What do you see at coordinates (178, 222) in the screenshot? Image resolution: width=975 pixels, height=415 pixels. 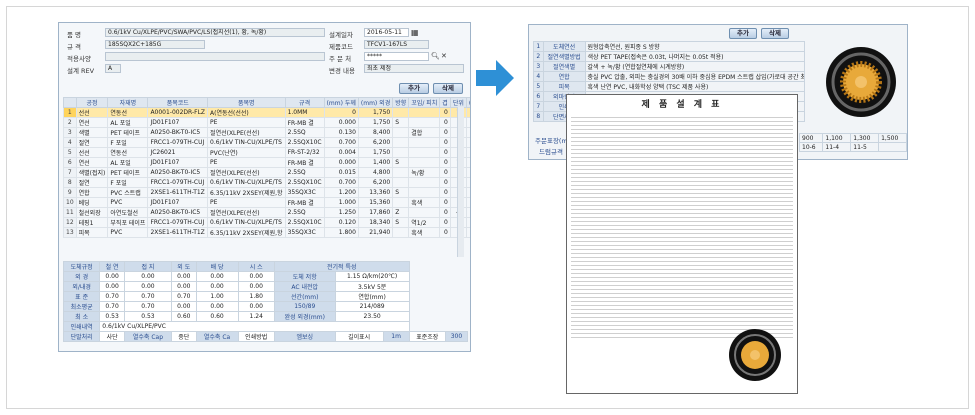 I see `table-cell: FRCC1-079TH-CUJ` at bounding box center [178, 222].